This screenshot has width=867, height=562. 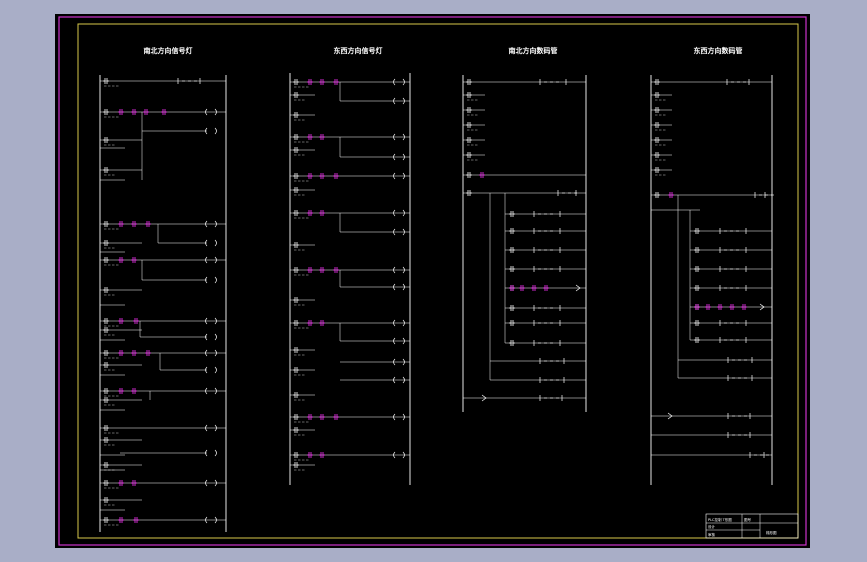 What do you see at coordinates (712, 526) in the screenshot?
I see `title-row-label: 设计` at bounding box center [712, 526].